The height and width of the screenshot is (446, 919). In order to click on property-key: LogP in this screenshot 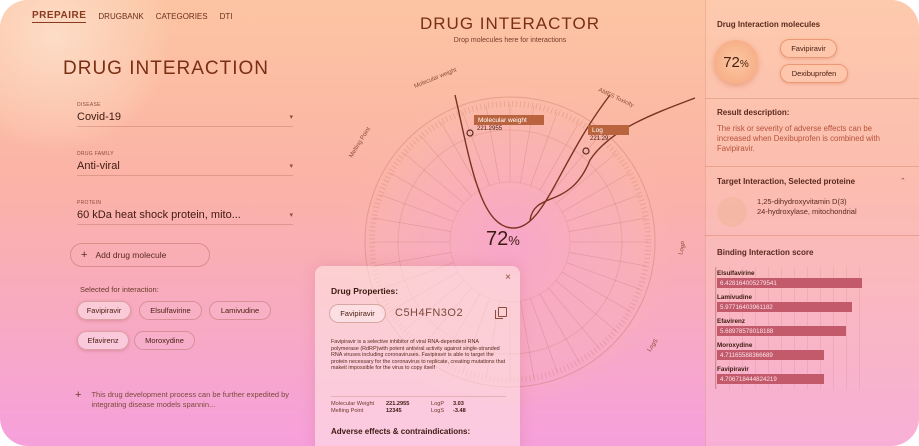, I will do `click(438, 403)`.